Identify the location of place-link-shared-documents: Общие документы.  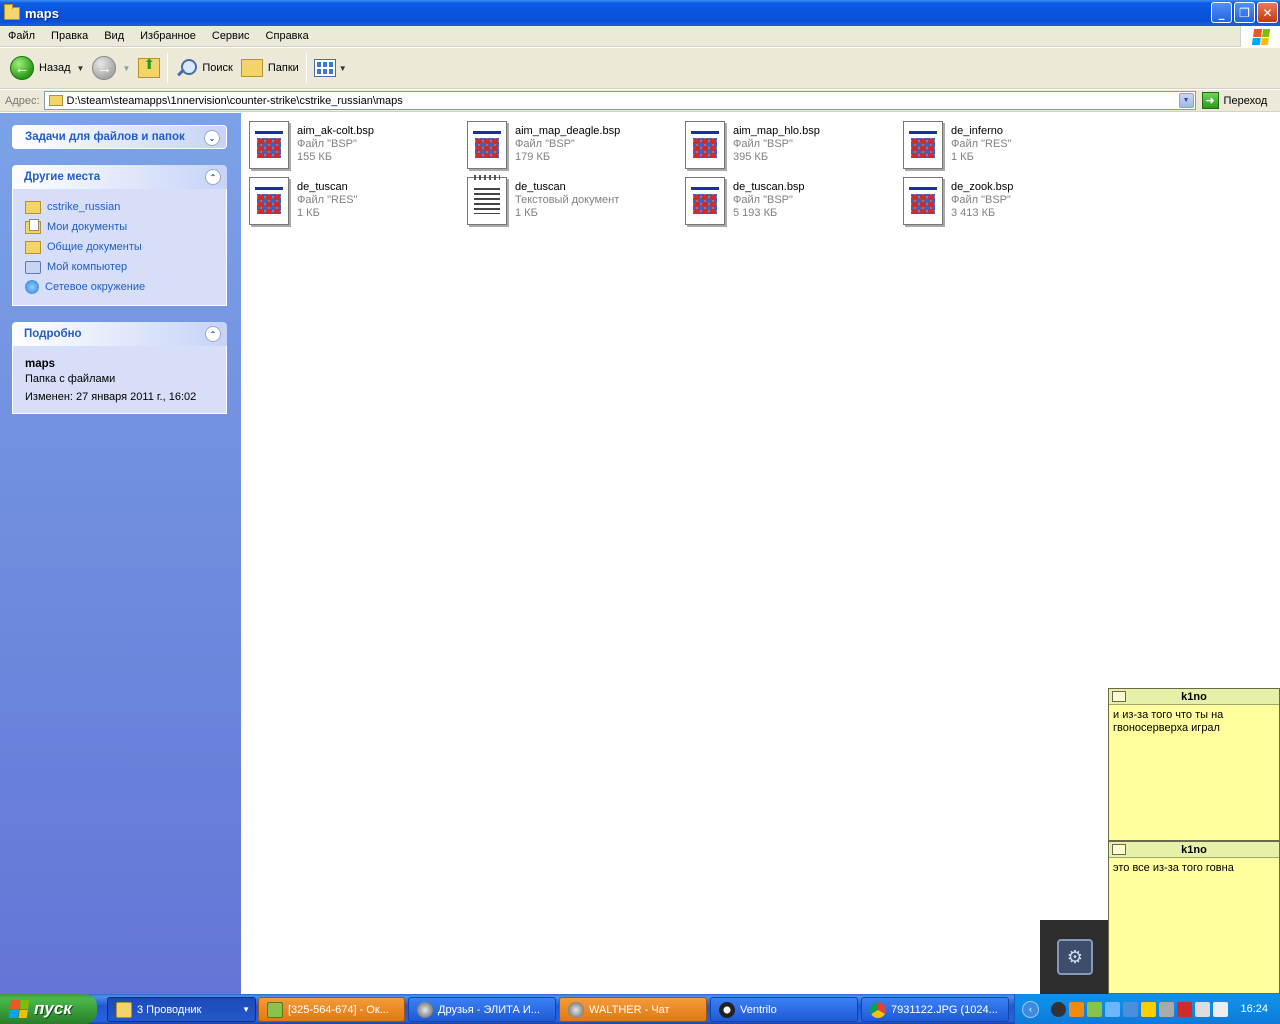
(119, 247).